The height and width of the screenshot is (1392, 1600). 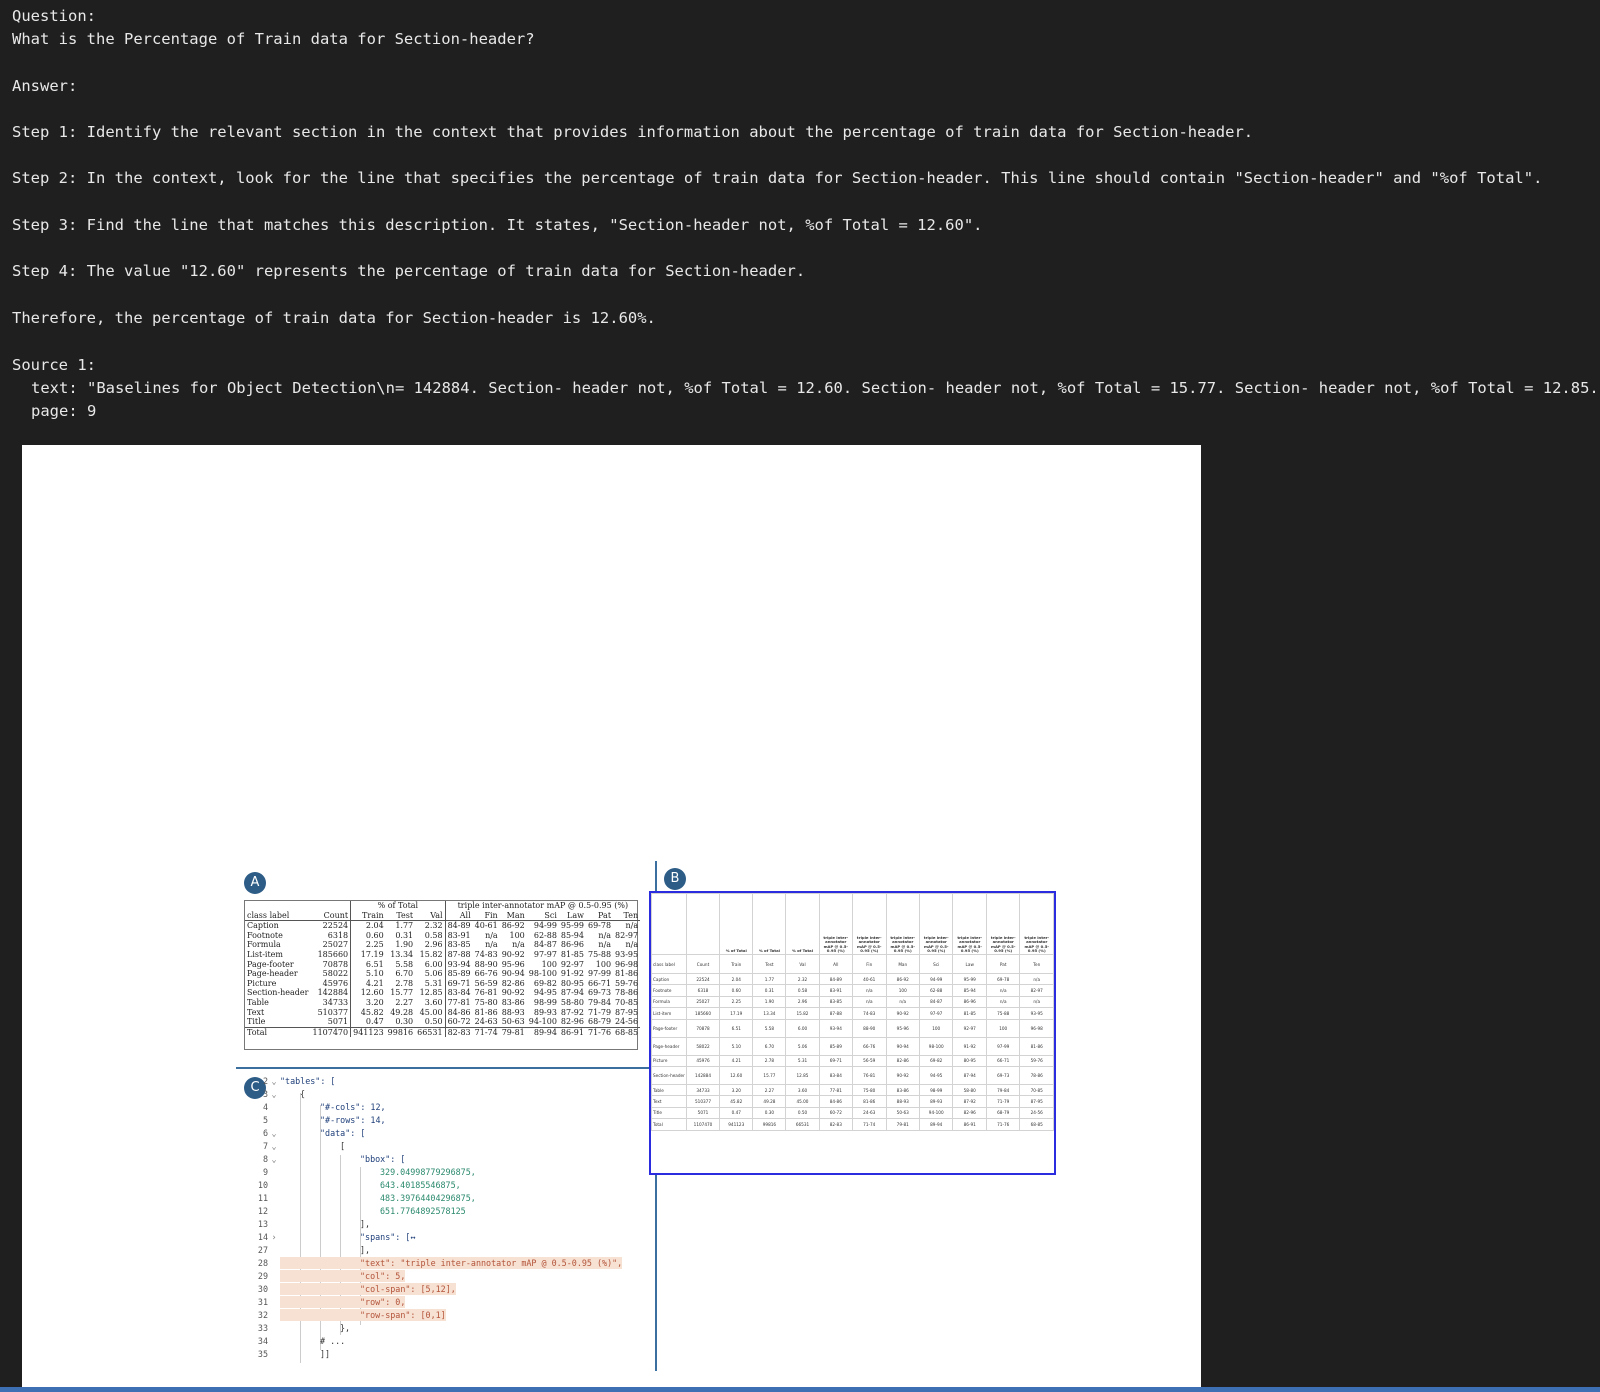 I want to click on table-cell: 62-88, so click(x=545, y=935).